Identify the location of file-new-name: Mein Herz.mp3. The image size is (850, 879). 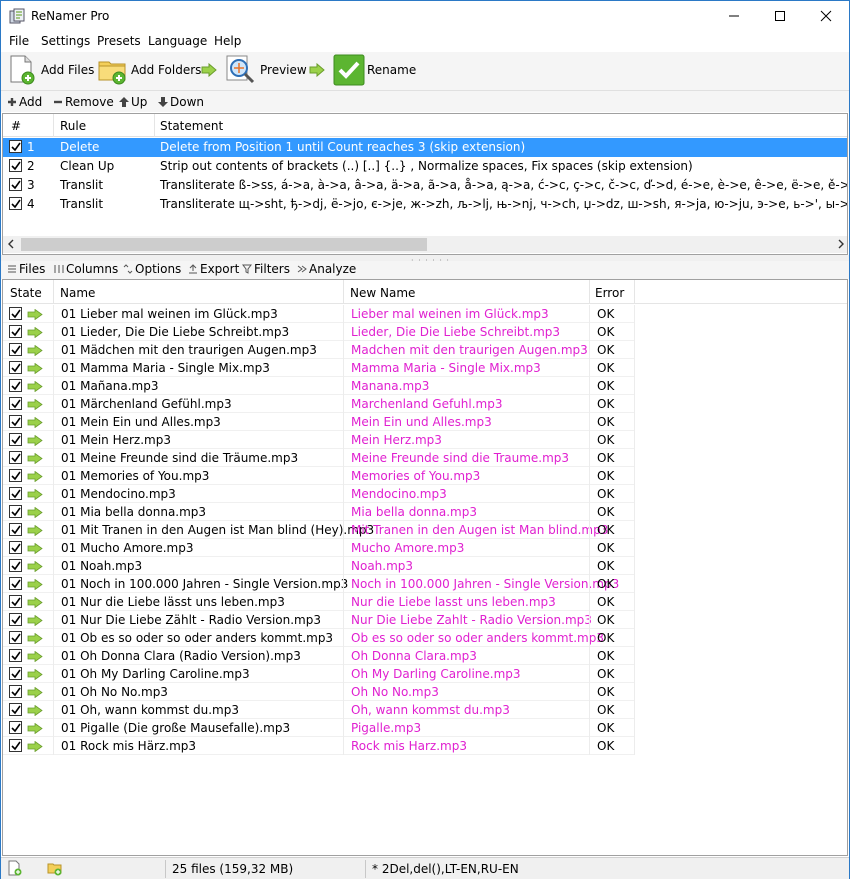
(396, 440).